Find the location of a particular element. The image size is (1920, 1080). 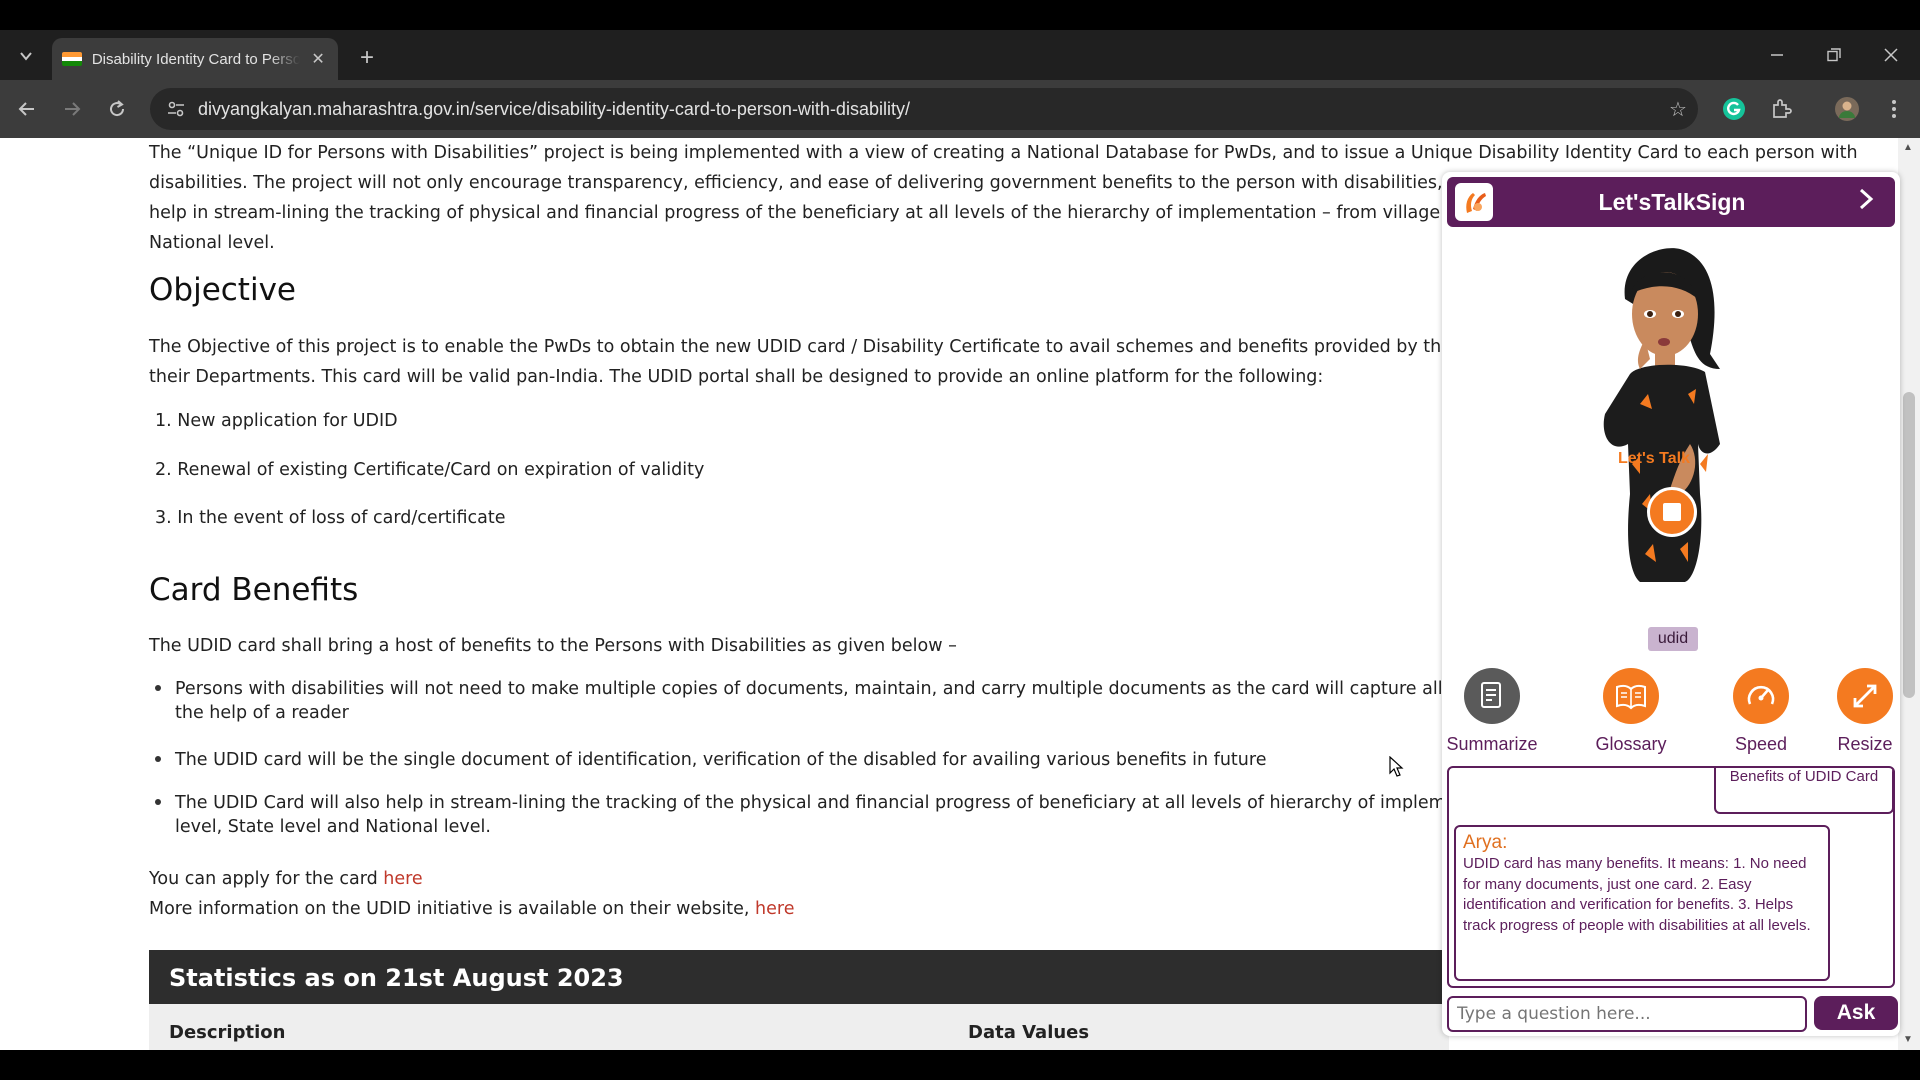

resize-tool: Resize is located at coordinates (1865, 711).